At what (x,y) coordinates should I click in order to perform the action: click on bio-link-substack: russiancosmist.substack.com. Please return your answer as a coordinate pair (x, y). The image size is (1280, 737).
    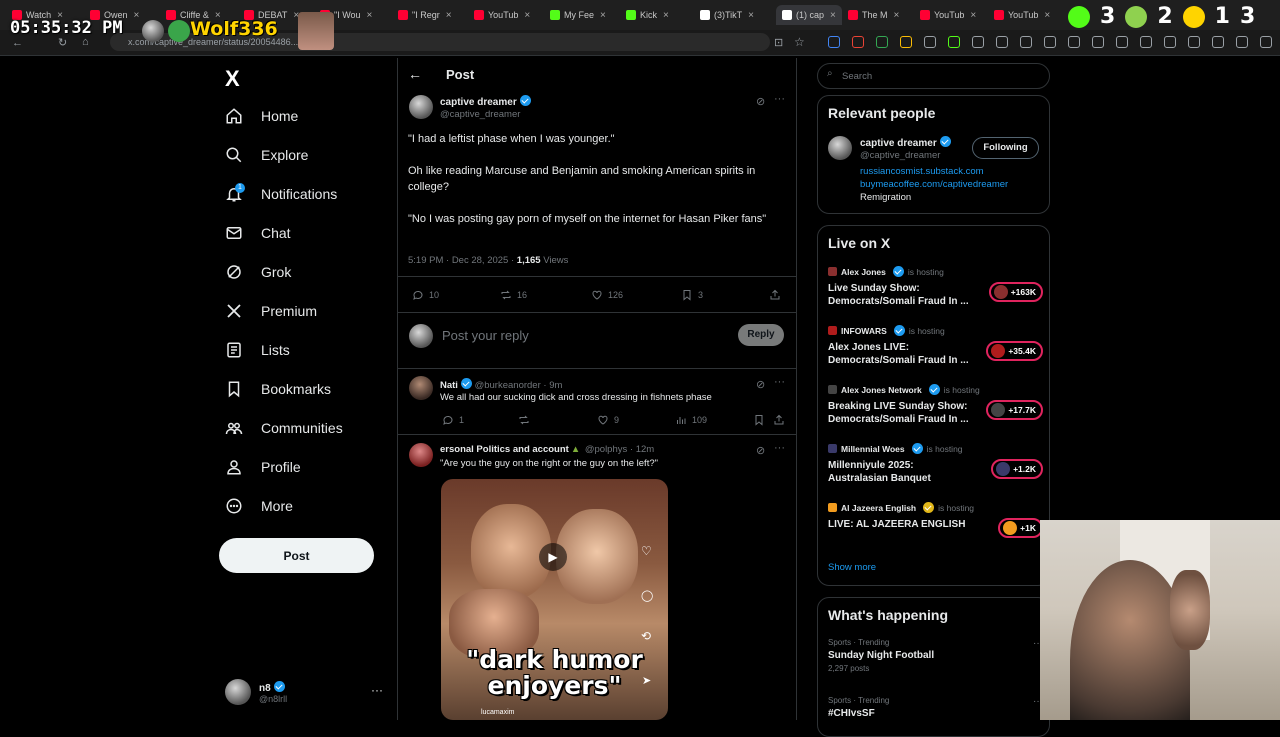
    Looking at the image, I should click on (922, 171).